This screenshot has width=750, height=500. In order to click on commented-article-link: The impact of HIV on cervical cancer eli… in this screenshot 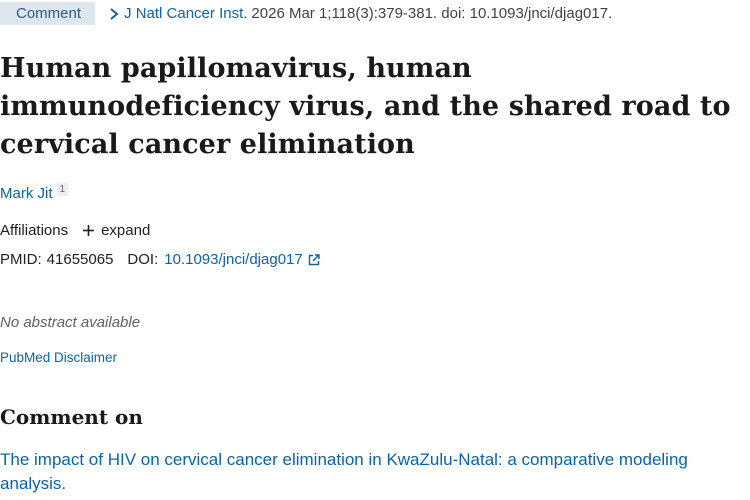, I will do `click(350, 472)`.